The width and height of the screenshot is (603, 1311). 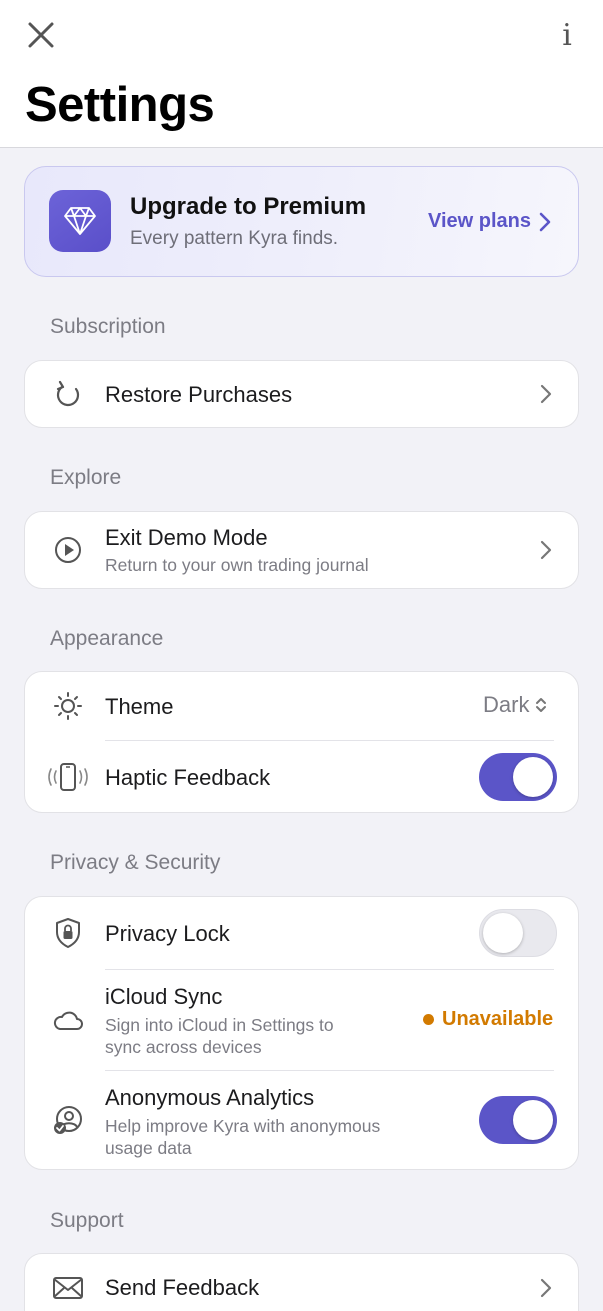 I want to click on privacy-lock-row: Privacy Lock, so click(x=301, y=933).